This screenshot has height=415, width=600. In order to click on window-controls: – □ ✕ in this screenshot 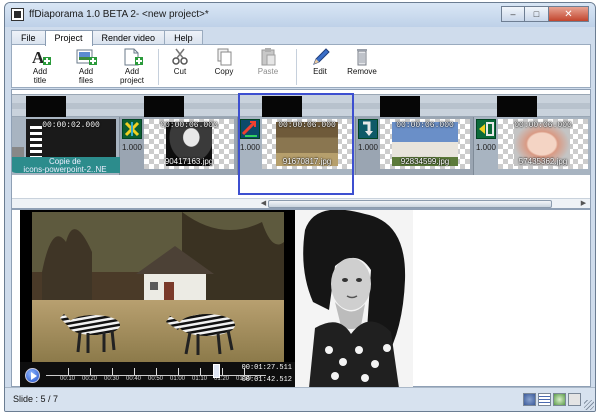, I will do `click(545, 14)`.